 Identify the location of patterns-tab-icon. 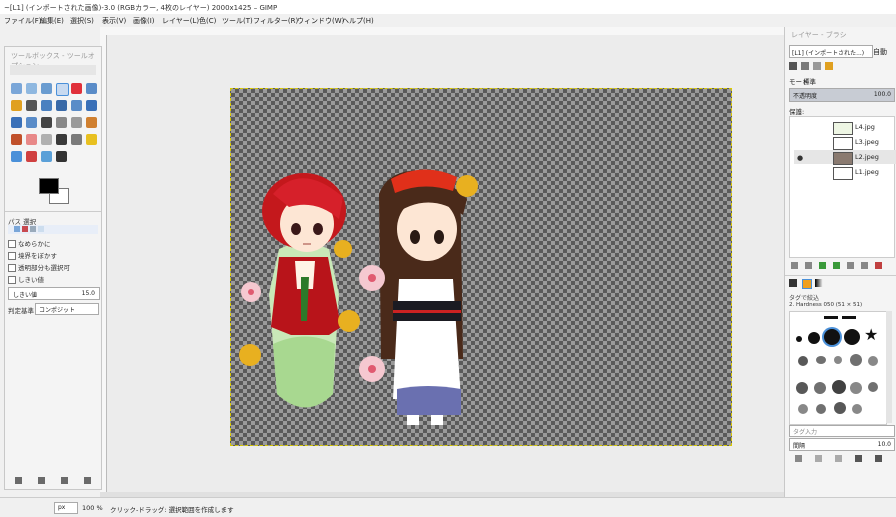
(807, 284).